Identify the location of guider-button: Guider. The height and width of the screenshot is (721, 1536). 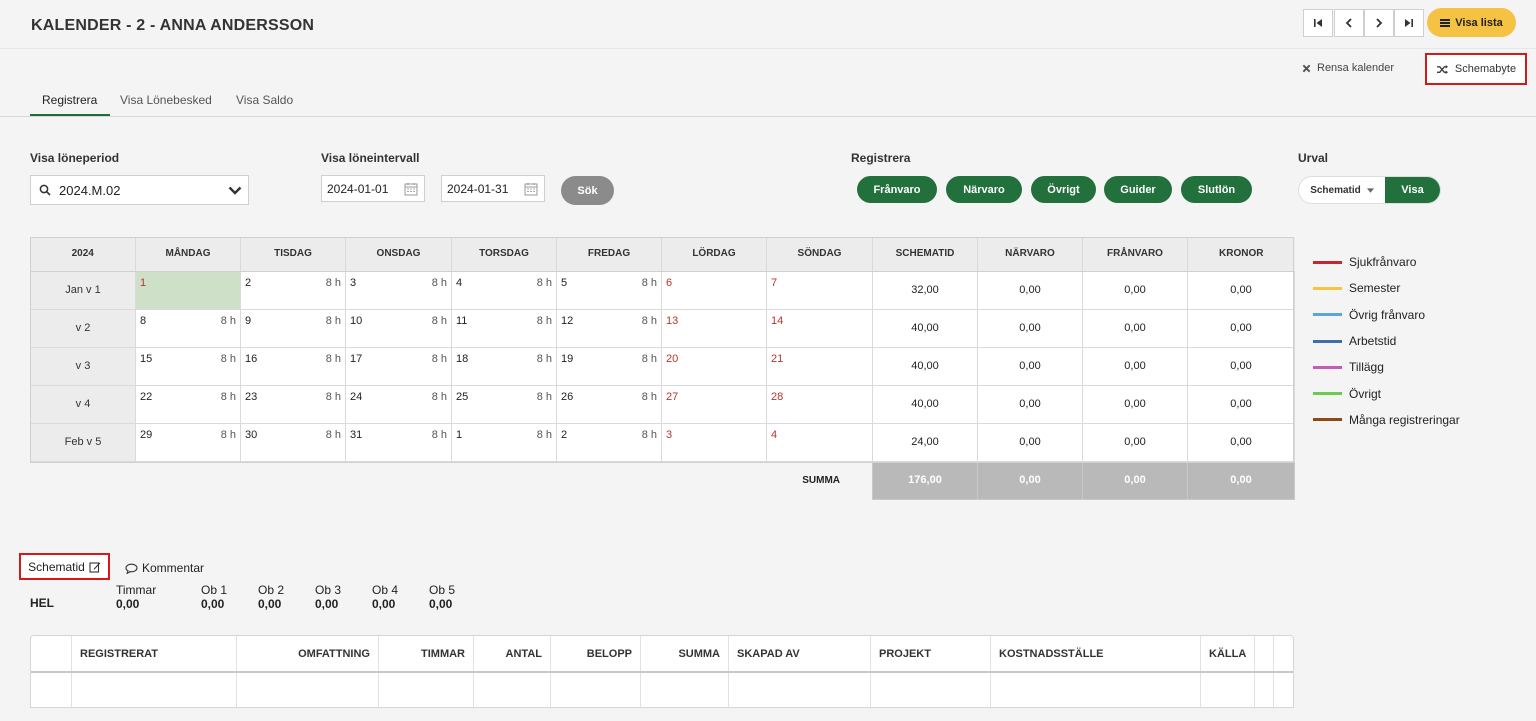
(1138, 189).